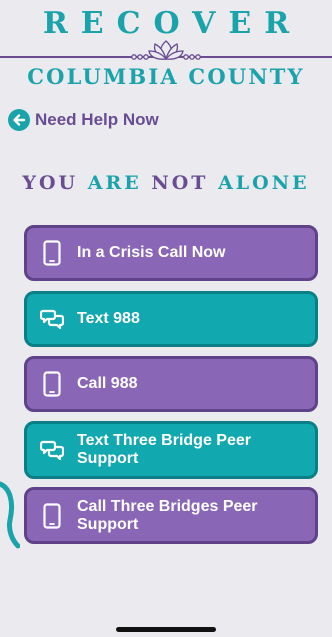 The image size is (332, 637). What do you see at coordinates (180, 183) in the screenshot?
I see `tagline-word: NOT` at bounding box center [180, 183].